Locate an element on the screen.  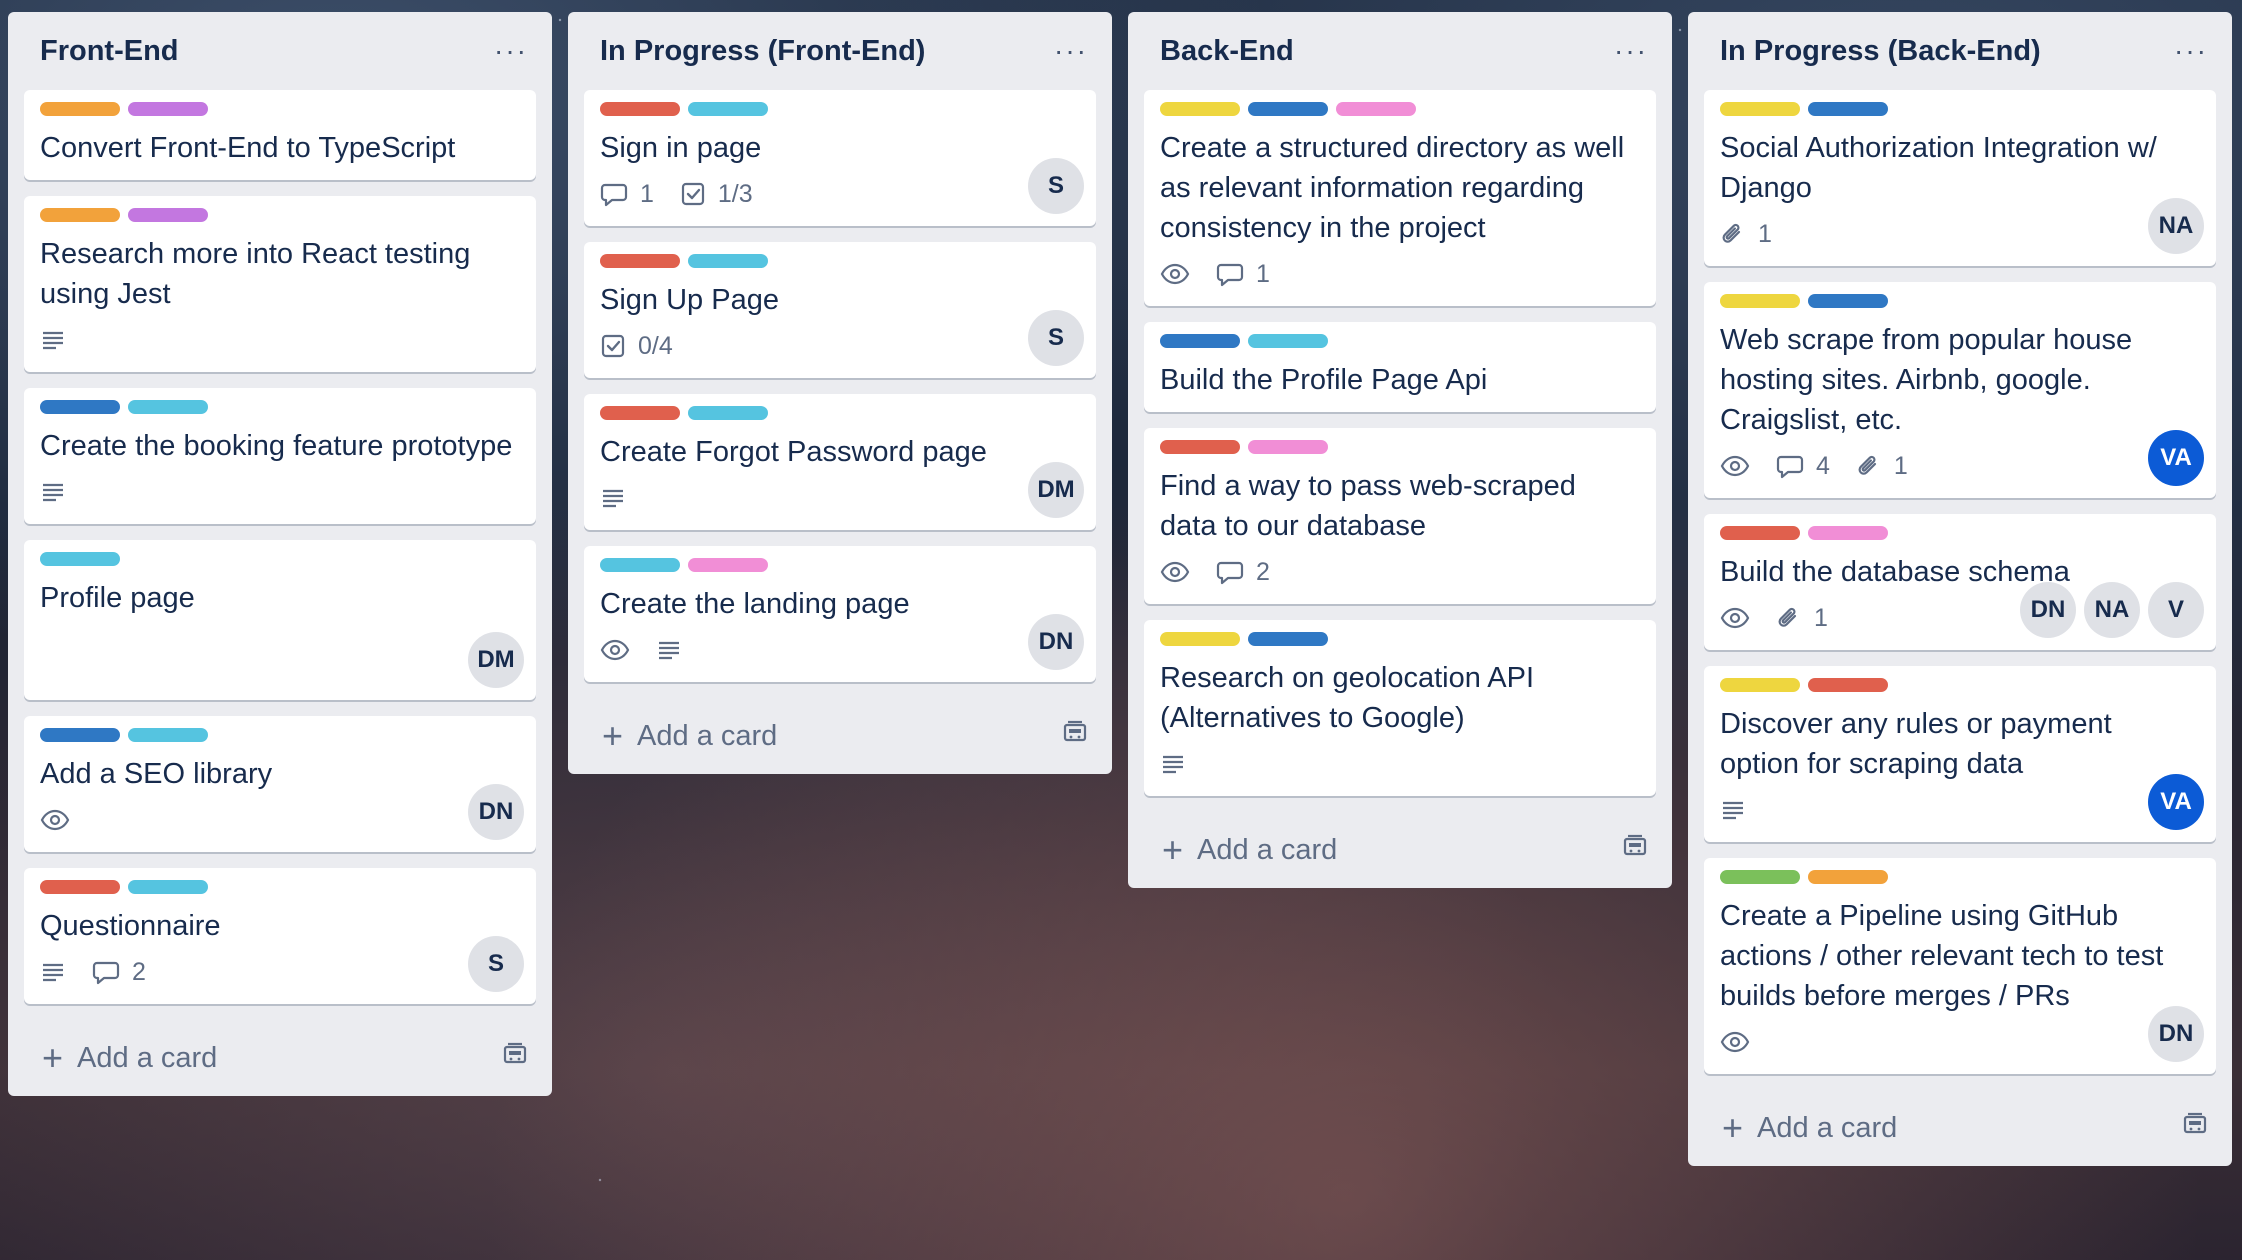
card: Sign Up Page 0/4 S is located at coordinates (840, 310).